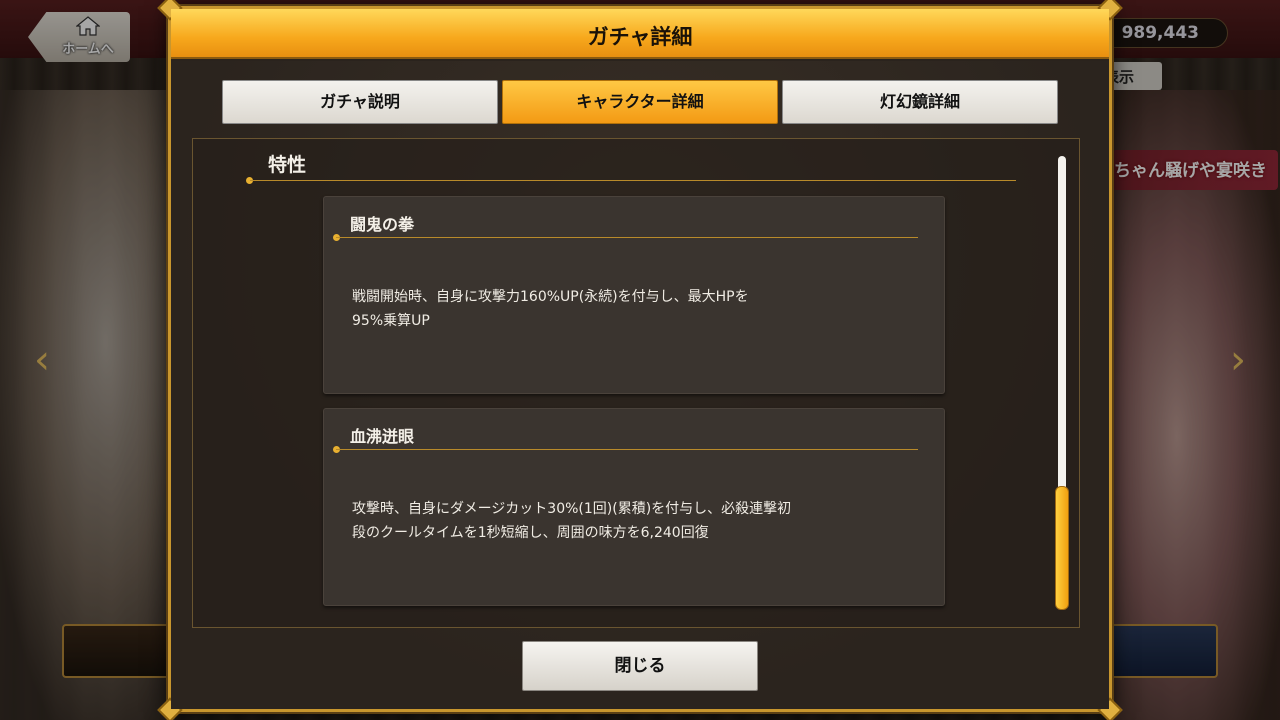 The image size is (1280, 720). I want to click on trait-description-line: 攻撃時、自身にダメージカット30%(1回)(累積)を付与し、必殺連撃初, so click(572, 509).